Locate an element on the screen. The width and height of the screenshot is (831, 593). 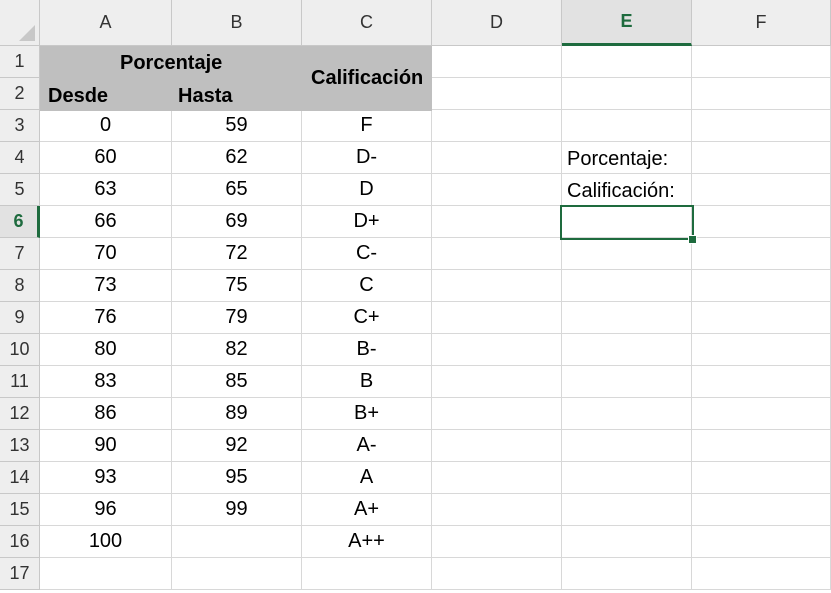
cell-f1 is located at coordinates (761, 62).